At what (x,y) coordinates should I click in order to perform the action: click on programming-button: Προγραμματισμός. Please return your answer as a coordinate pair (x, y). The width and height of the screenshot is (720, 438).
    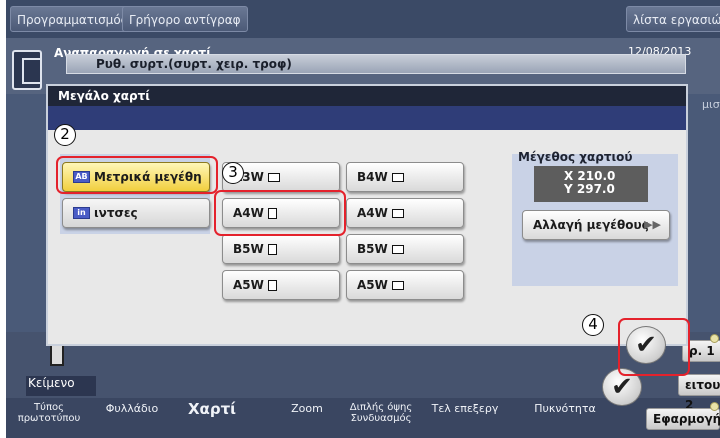
    Looking at the image, I should click on (72, 19).